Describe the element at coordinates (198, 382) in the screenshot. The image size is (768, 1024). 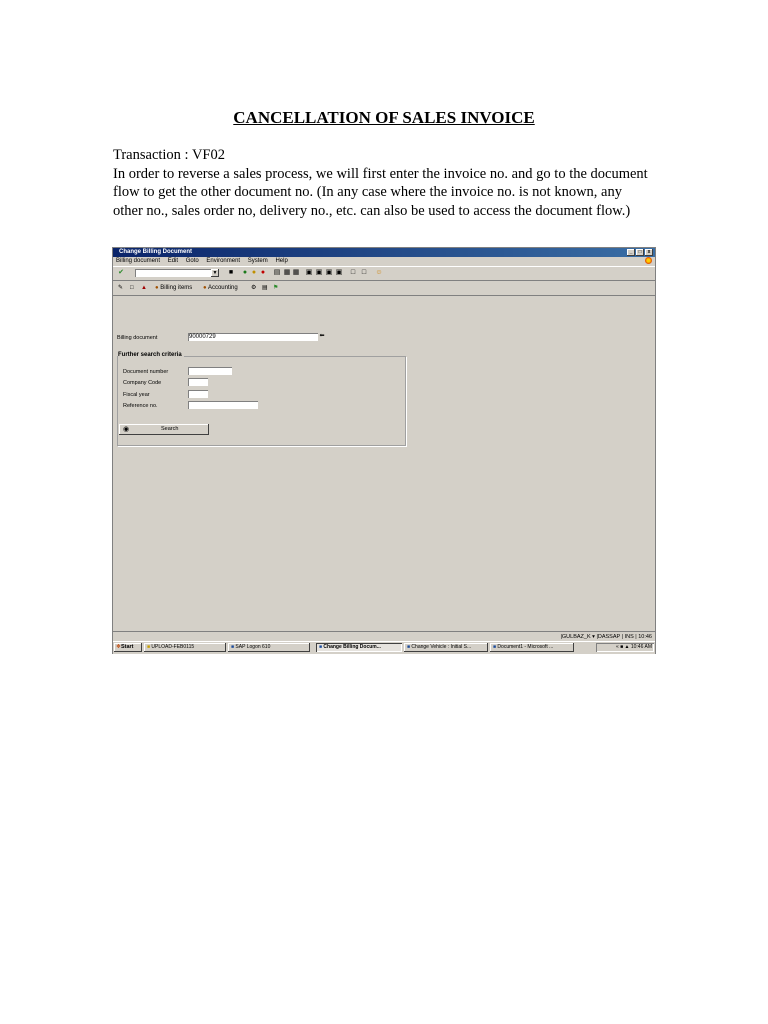
I see `company-code-input` at that location.